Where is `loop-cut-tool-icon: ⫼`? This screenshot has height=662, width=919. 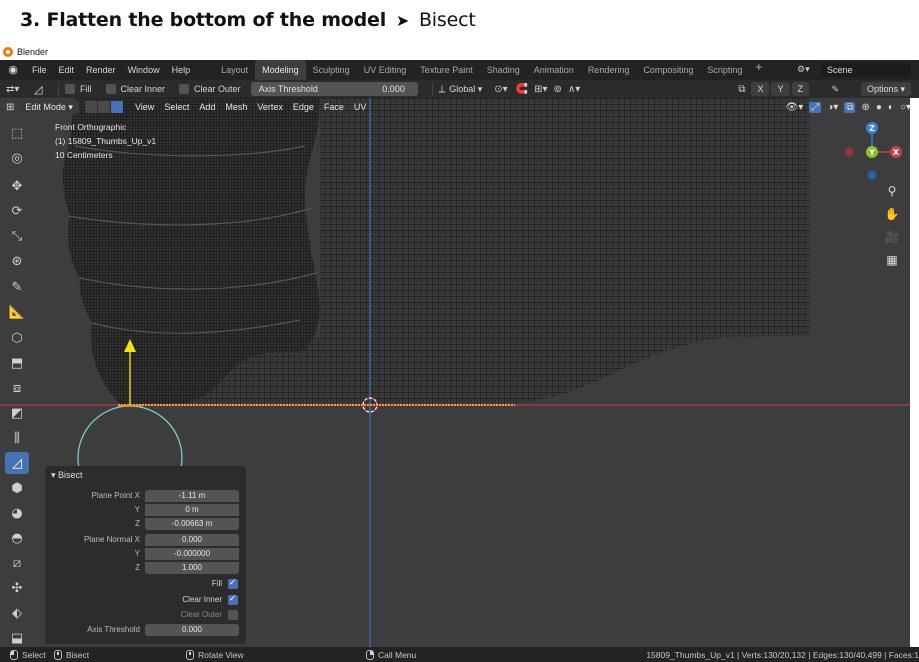 loop-cut-tool-icon: ⫼ is located at coordinates (17, 438).